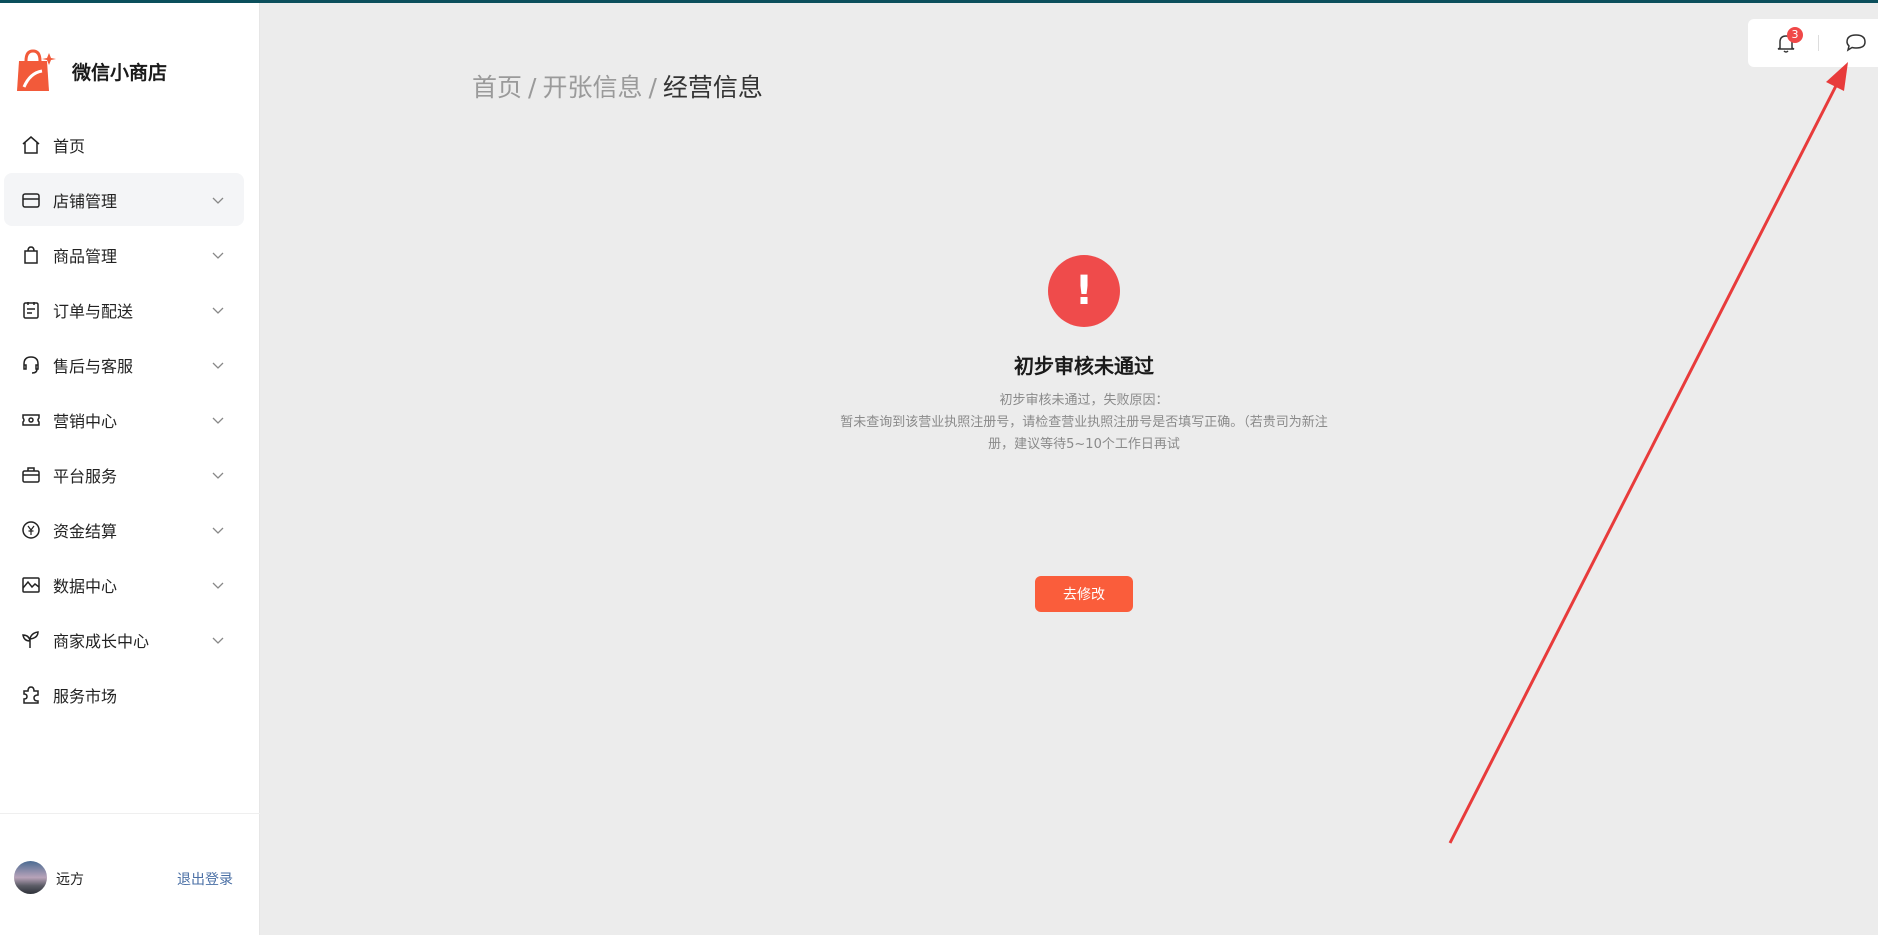 The width and height of the screenshot is (1878, 935). What do you see at coordinates (85, 531) in the screenshot?
I see `sidebar-item-label: 资金结算` at bounding box center [85, 531].